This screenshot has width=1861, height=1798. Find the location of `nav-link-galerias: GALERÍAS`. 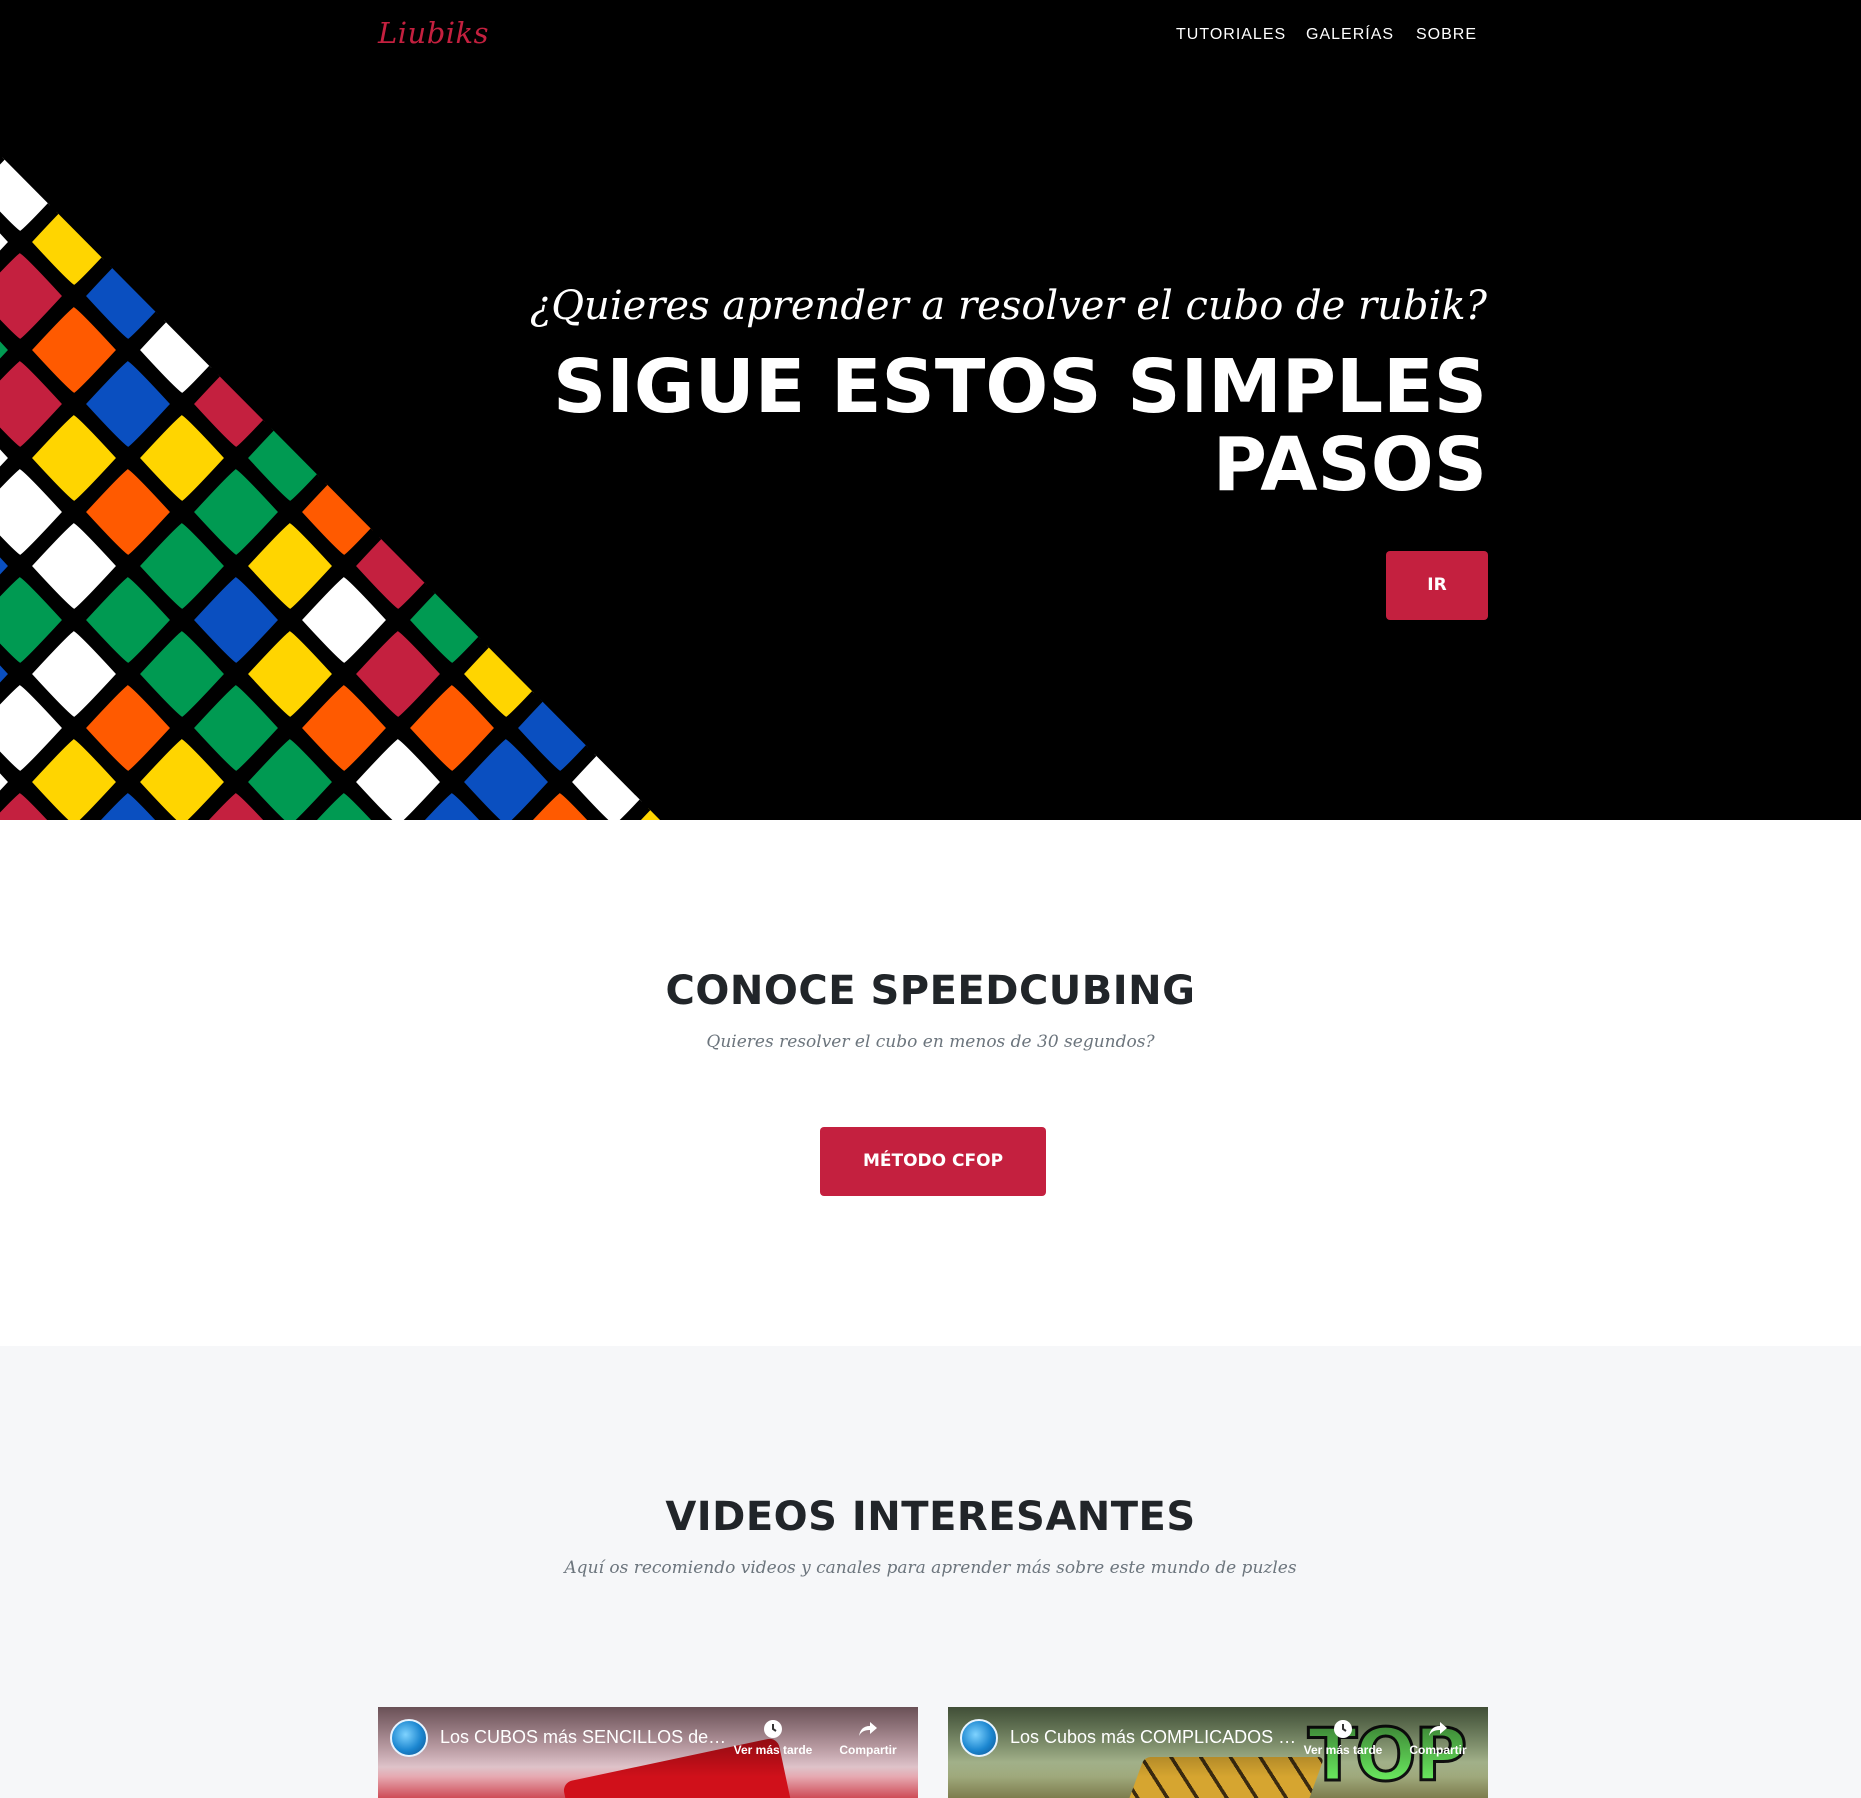

nav-link-galerias: GALERÍAS is located at coordinates (1350, 35).